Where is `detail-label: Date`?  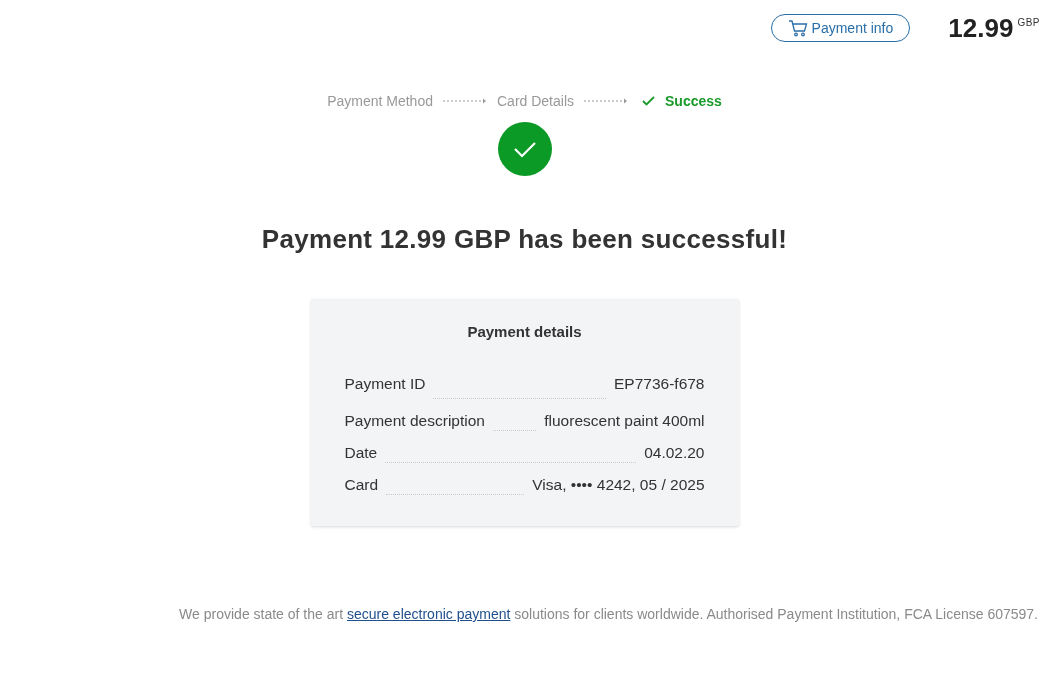 detail-label: Date is located at coordinates (361, 453).